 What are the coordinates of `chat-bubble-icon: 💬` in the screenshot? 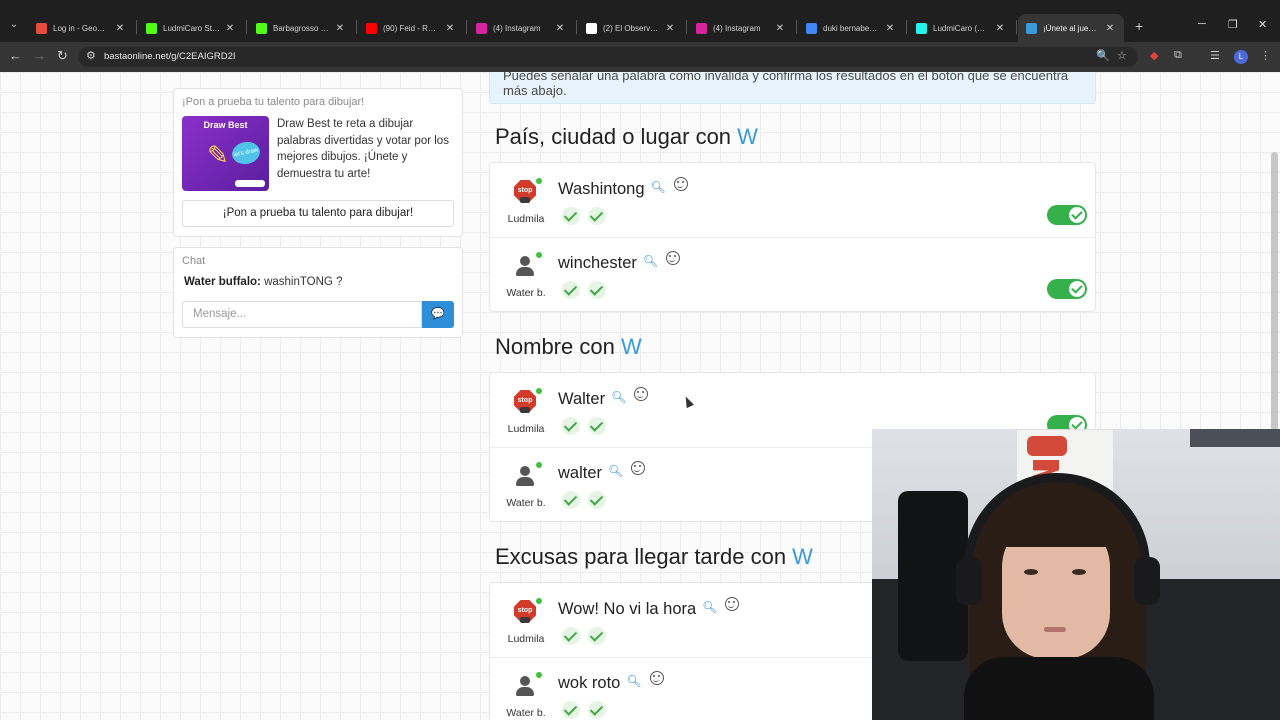 It's located at (438, 314).